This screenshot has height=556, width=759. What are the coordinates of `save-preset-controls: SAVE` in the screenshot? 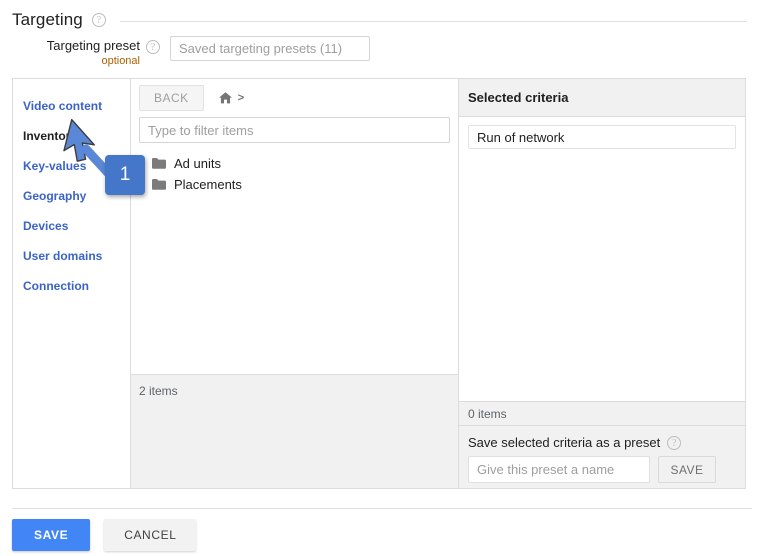 It's located at (602, 469).